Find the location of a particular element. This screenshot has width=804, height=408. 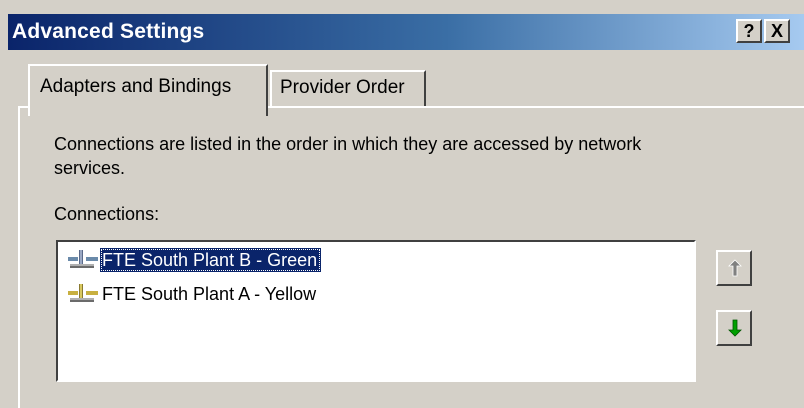

list-item-fte-south-plant-a: FTE South Plant A - Yellow is located at coordinates (193, 294).